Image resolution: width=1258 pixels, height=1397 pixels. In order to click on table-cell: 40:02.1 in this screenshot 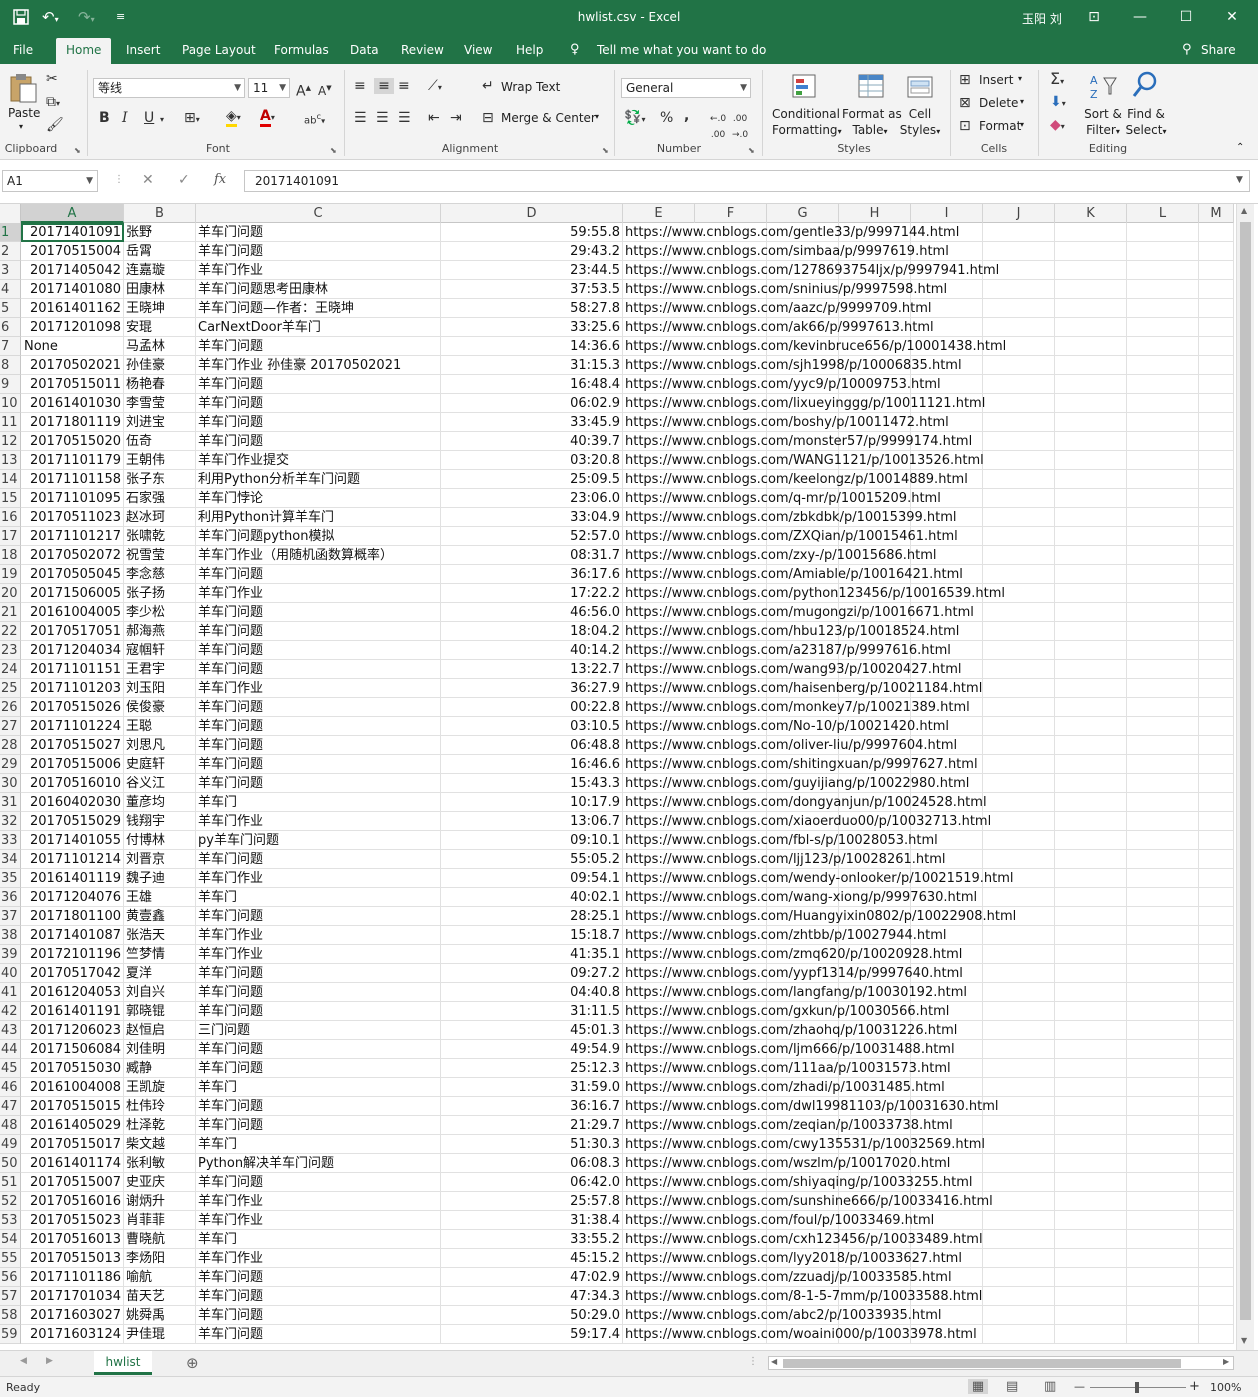, I will do `click(532, 897)`.